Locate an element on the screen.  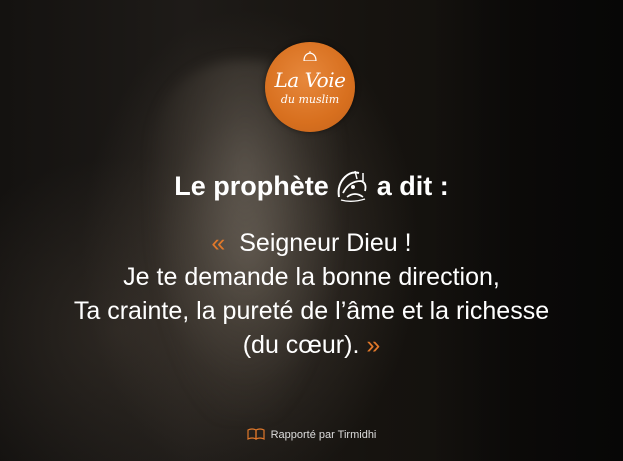
heading-before: Le prophète is located at coordinates (251, 186).